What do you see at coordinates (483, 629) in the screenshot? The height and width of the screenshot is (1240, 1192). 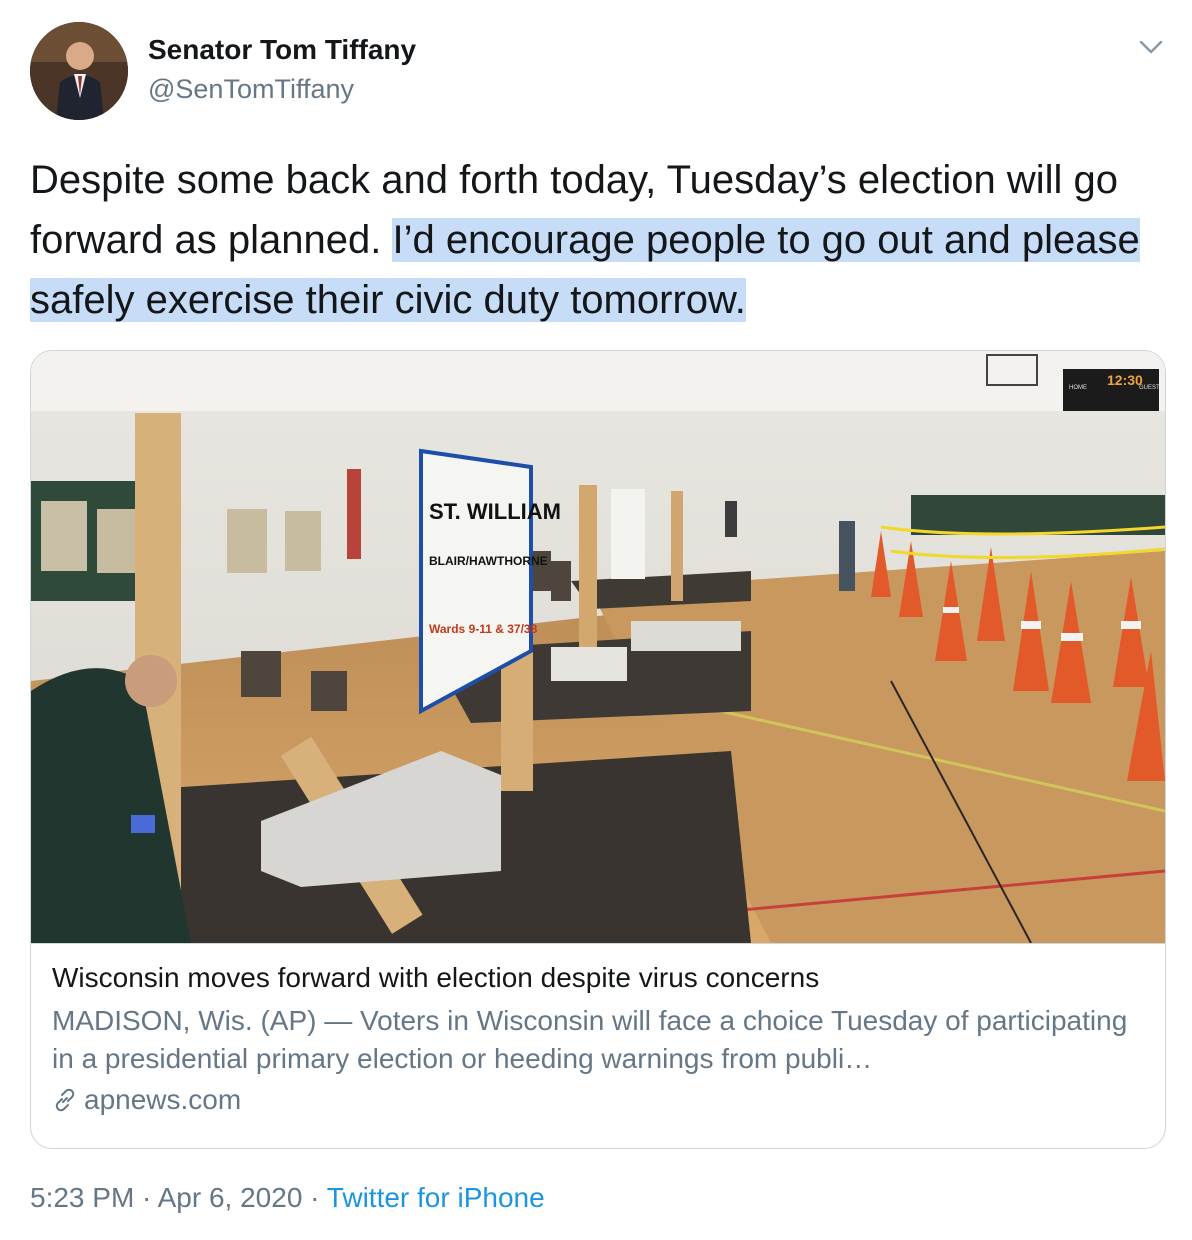 I see `wards-label: Wards 9-11 & 37/38` at bounding box center [483, 629].